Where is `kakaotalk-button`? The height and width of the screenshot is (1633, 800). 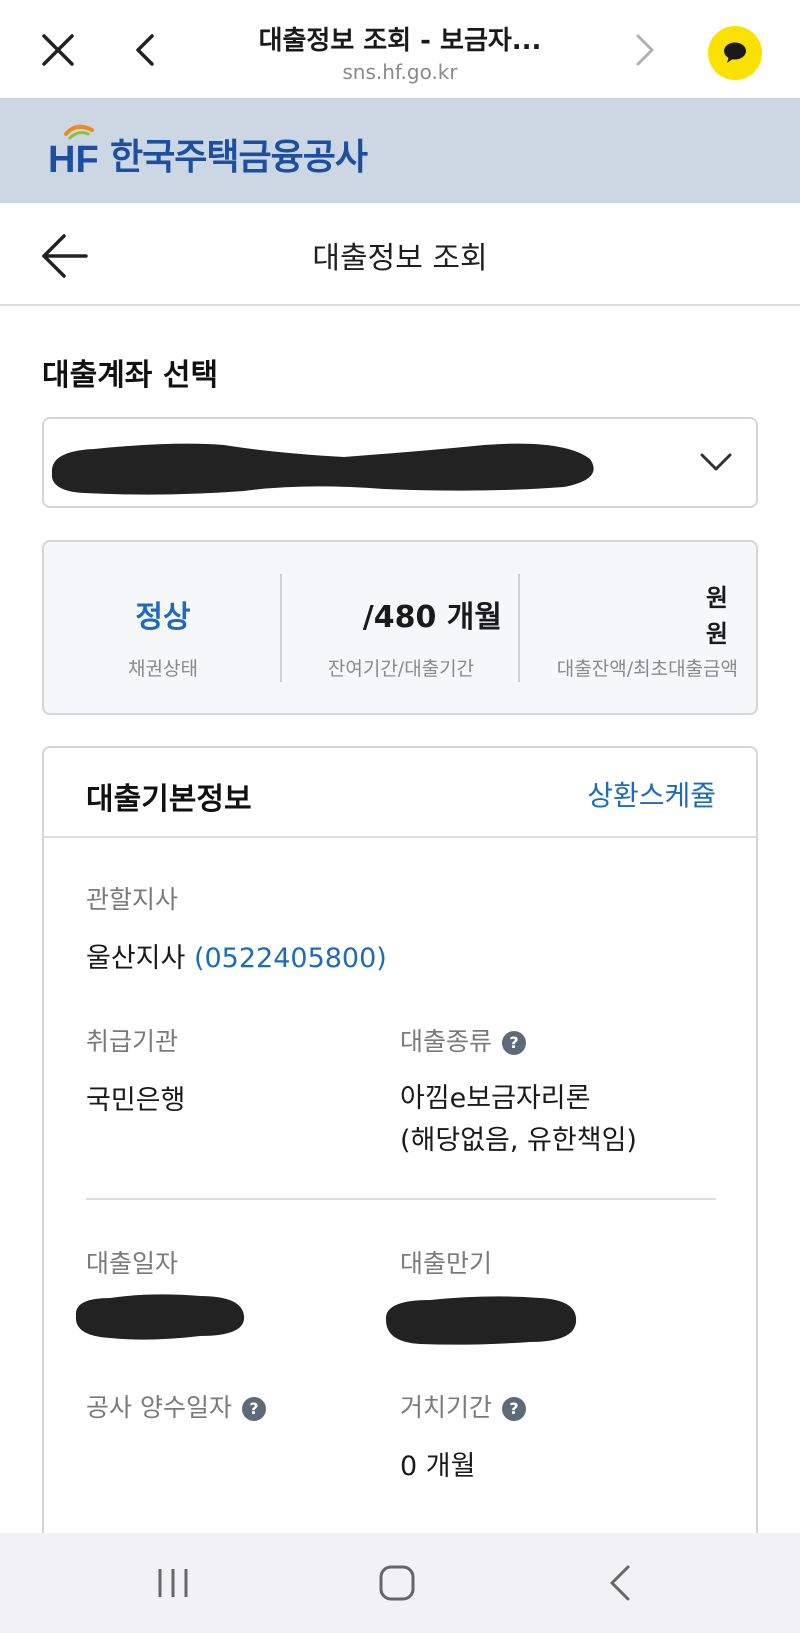 kakaotalk-button is located at coordinates (735, 53).